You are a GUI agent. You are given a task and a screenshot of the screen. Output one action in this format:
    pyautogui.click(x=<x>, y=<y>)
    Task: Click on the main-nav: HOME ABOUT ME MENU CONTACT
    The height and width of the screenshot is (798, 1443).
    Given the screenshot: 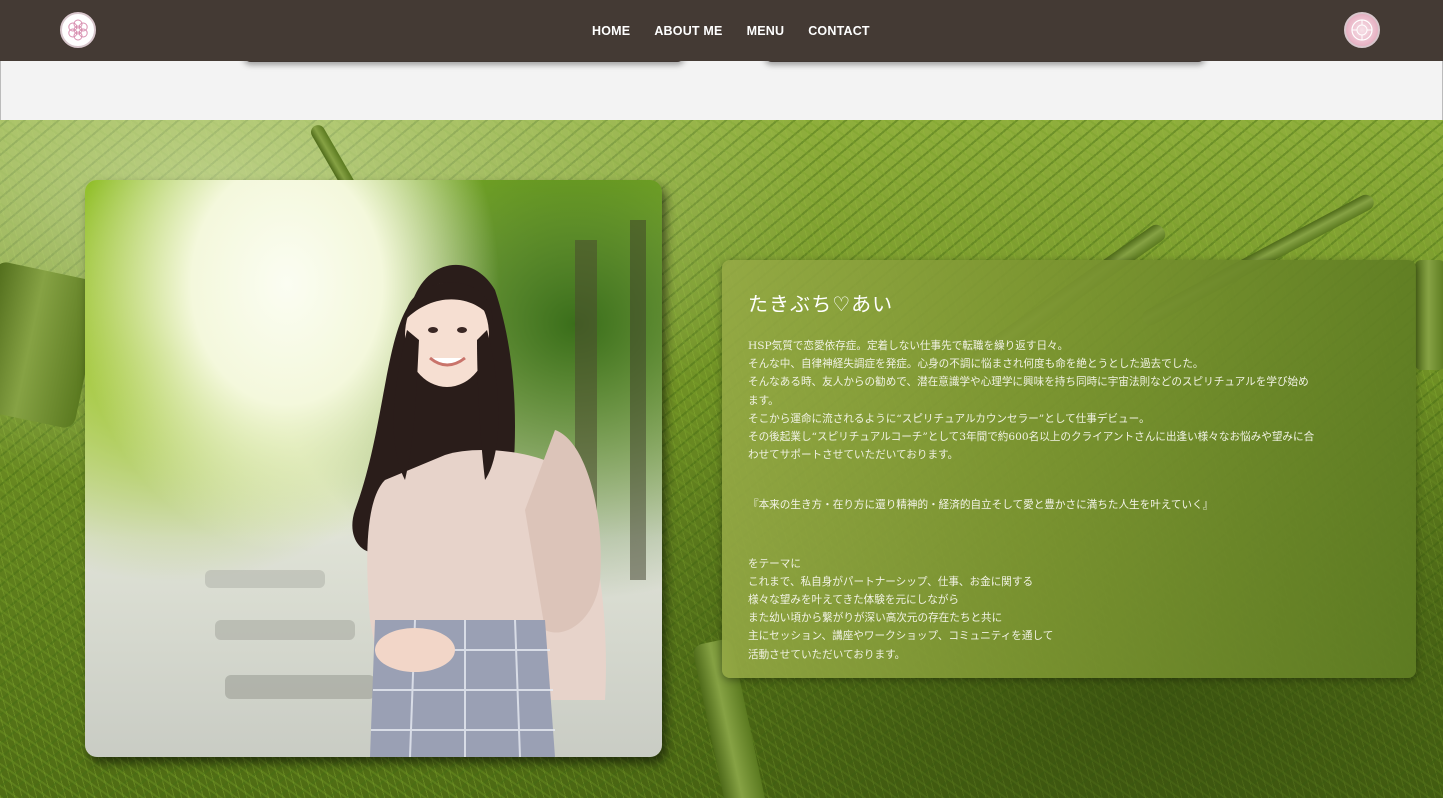 What is the action you would take?
    pyautogui.click(x=731, y=30)
    